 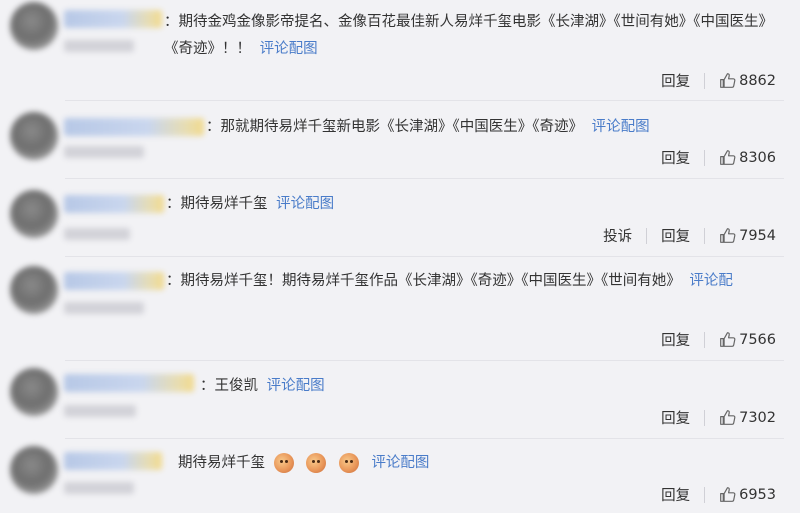 What do you see at coordinates (262, 386) in the screenshot?
I see `comment-text: ：王俊凯 评论配图` at bounding box center [262, 386].